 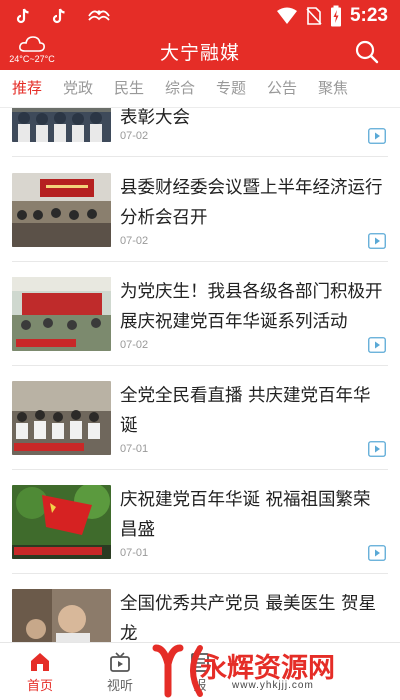 I want to click on search-button, so click(x=367, y=52).